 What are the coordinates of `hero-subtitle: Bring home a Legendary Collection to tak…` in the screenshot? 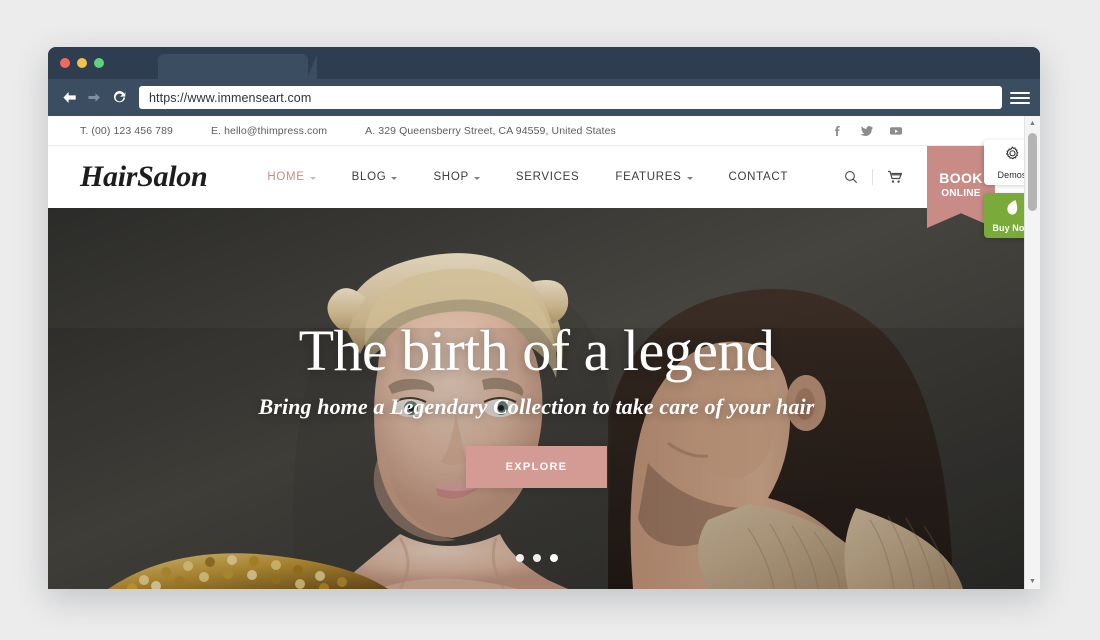 It's located at (536, 406).